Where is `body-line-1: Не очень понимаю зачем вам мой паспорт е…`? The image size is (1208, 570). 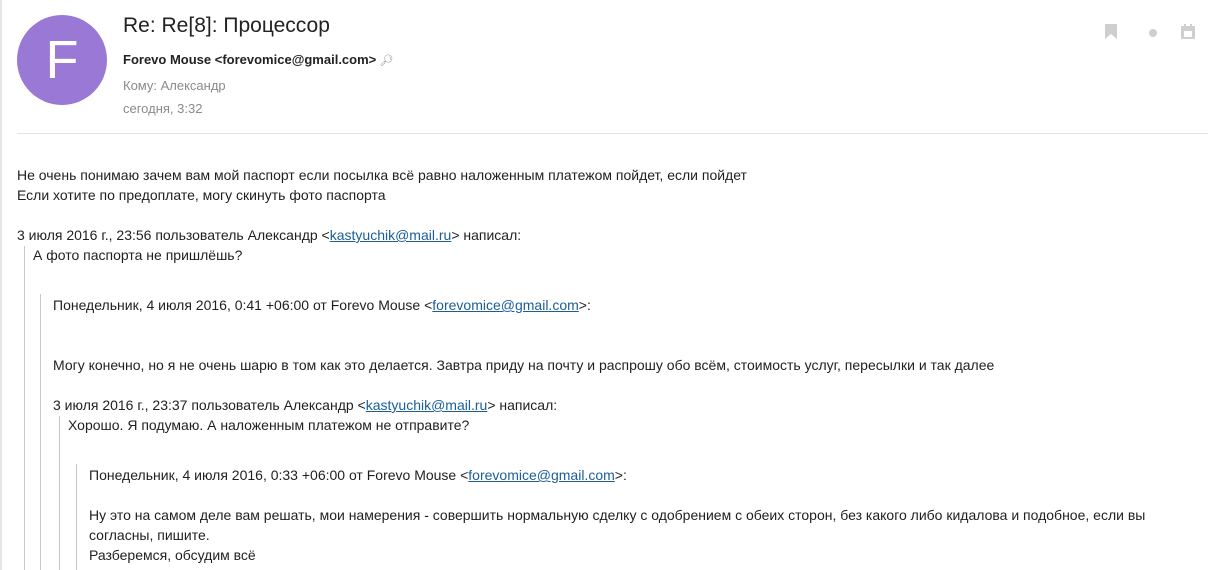
body-line-1: Не очень понимаю зачем вам мой паспорт е… is located at coordinates (382, 175).